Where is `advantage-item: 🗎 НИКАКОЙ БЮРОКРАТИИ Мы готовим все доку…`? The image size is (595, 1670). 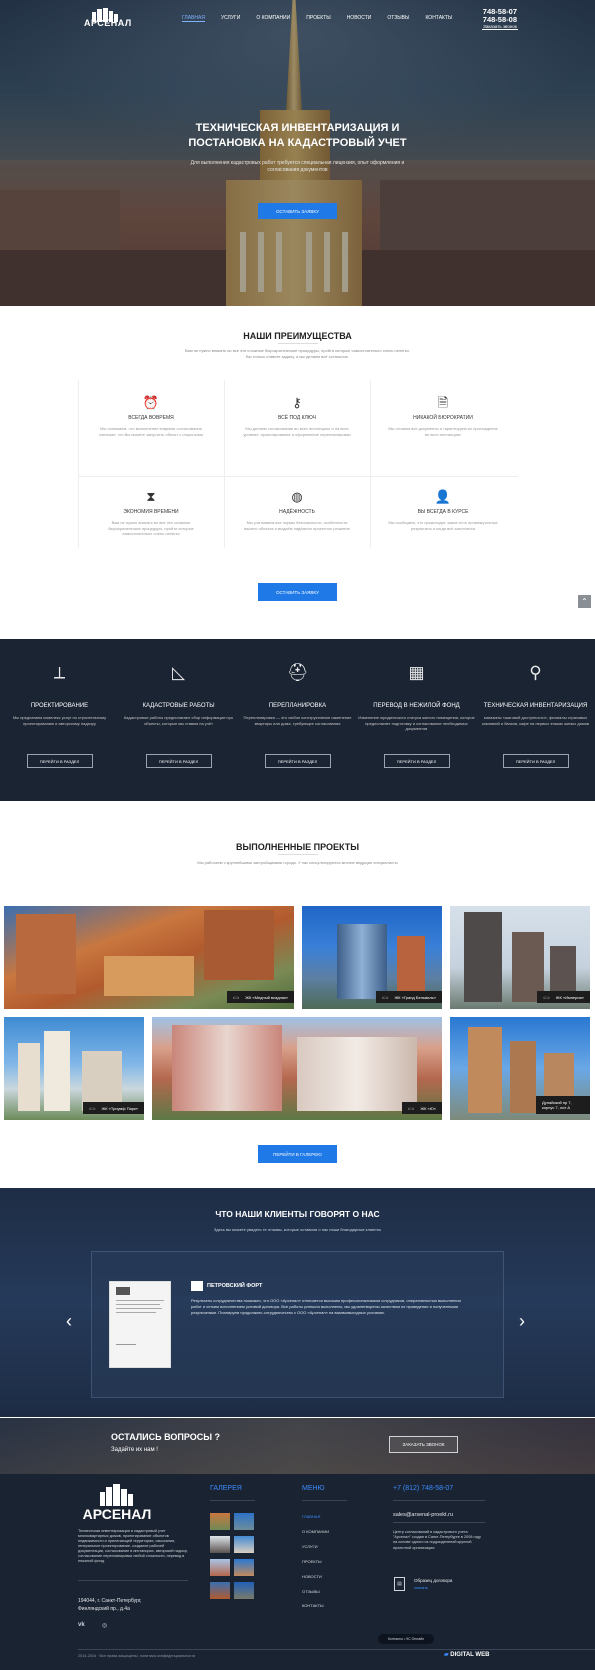 advantage-item: 🗎 НИКАКОЙ БЮРОКРАТИИ Мы готовим все доку… is located at coordinates (443, 416).